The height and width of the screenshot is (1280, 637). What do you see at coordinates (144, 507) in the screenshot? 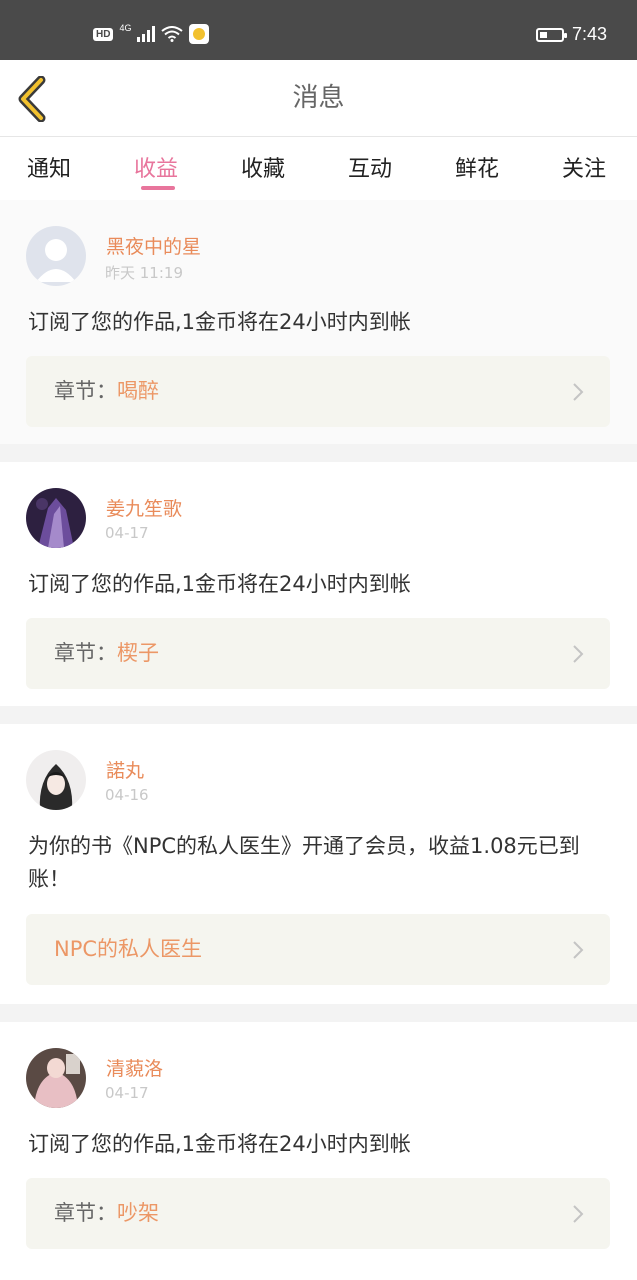
I see `username: 姜九笙歌` at bounding box center [144, 507].